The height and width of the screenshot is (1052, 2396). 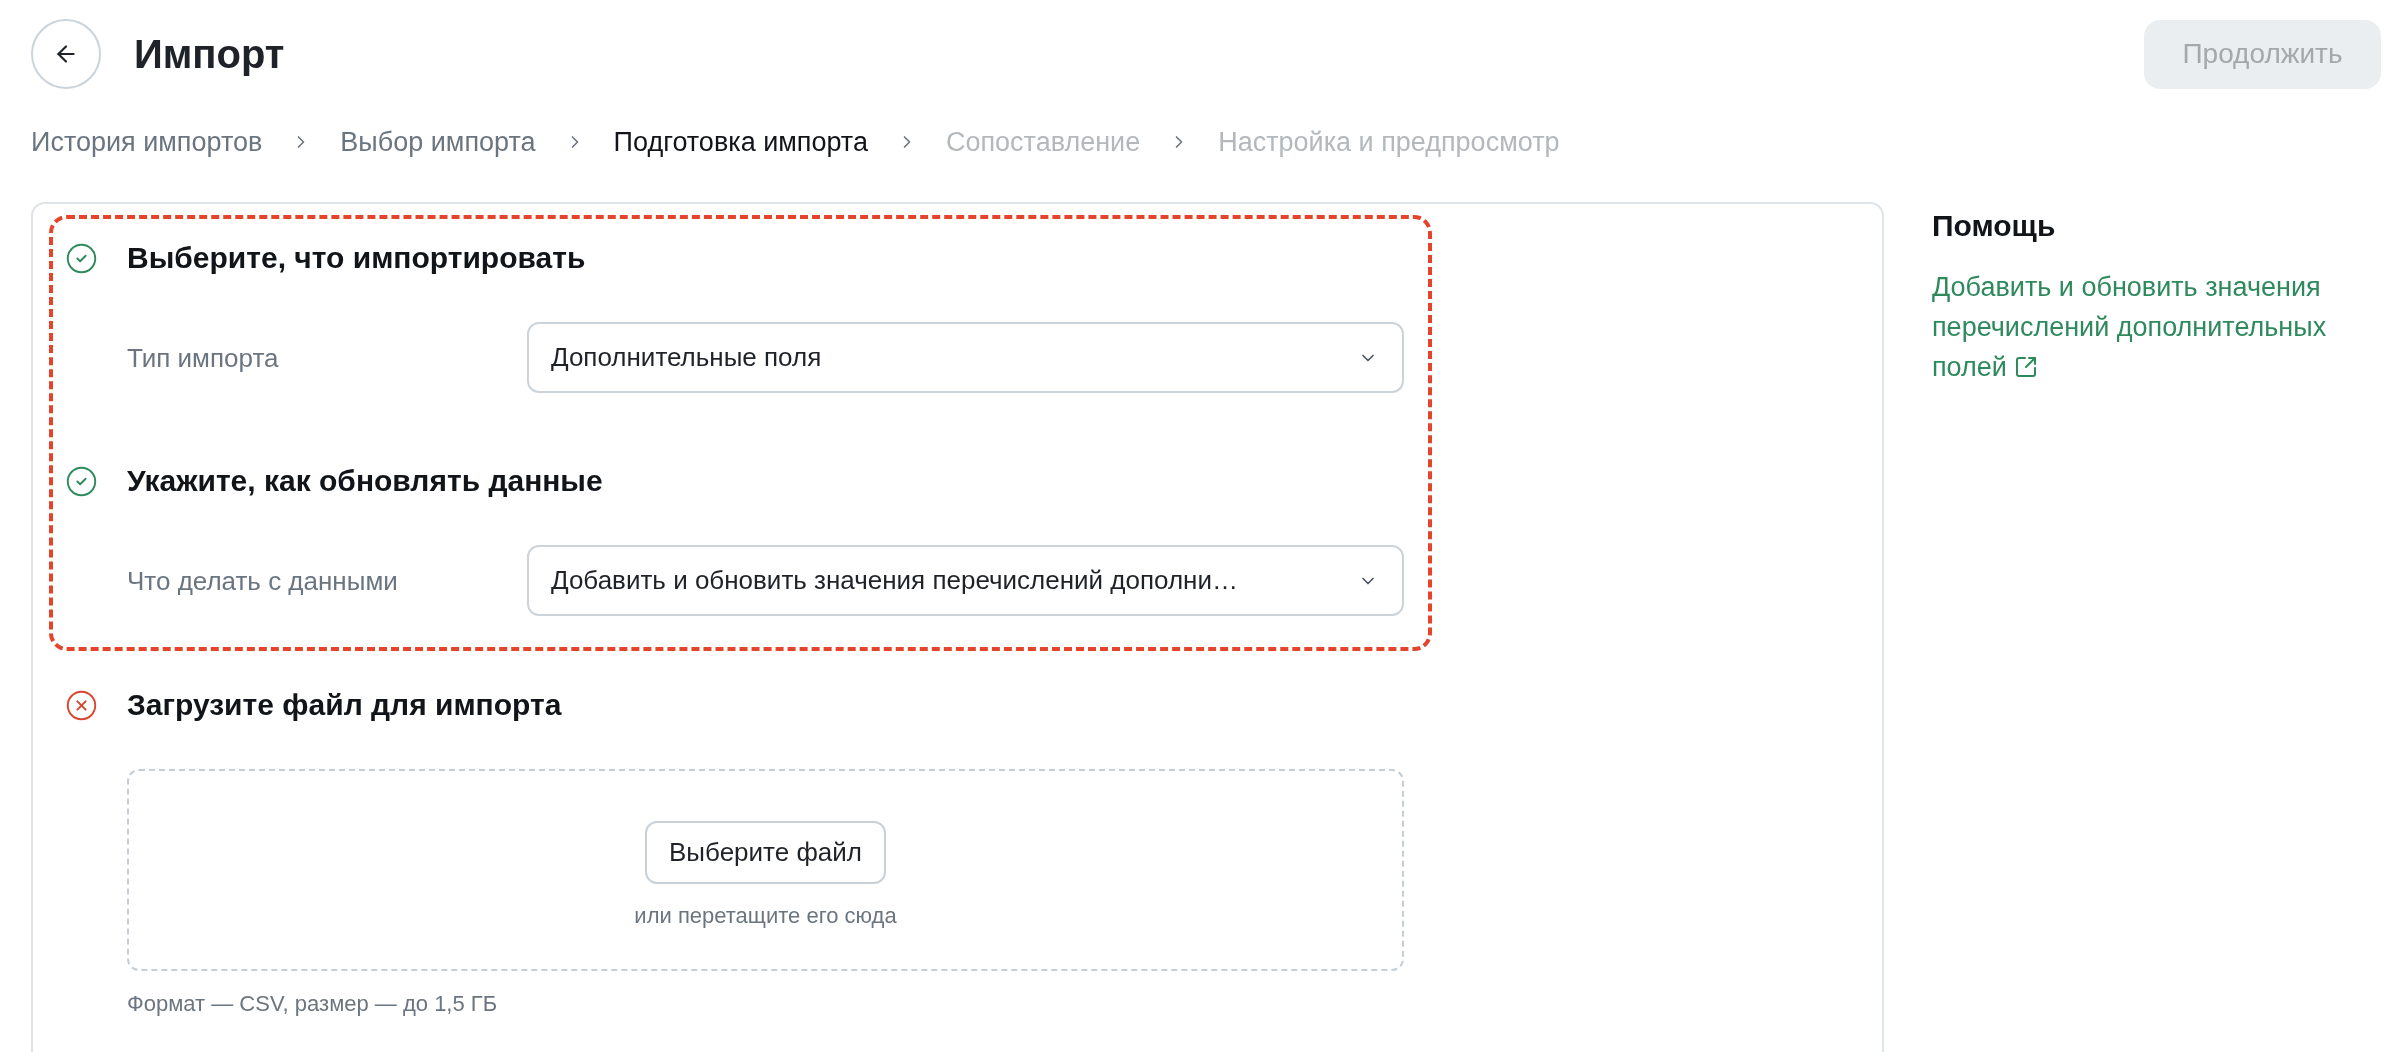 I want to click on help-title: Помощь, so click(x=1994, y=226).